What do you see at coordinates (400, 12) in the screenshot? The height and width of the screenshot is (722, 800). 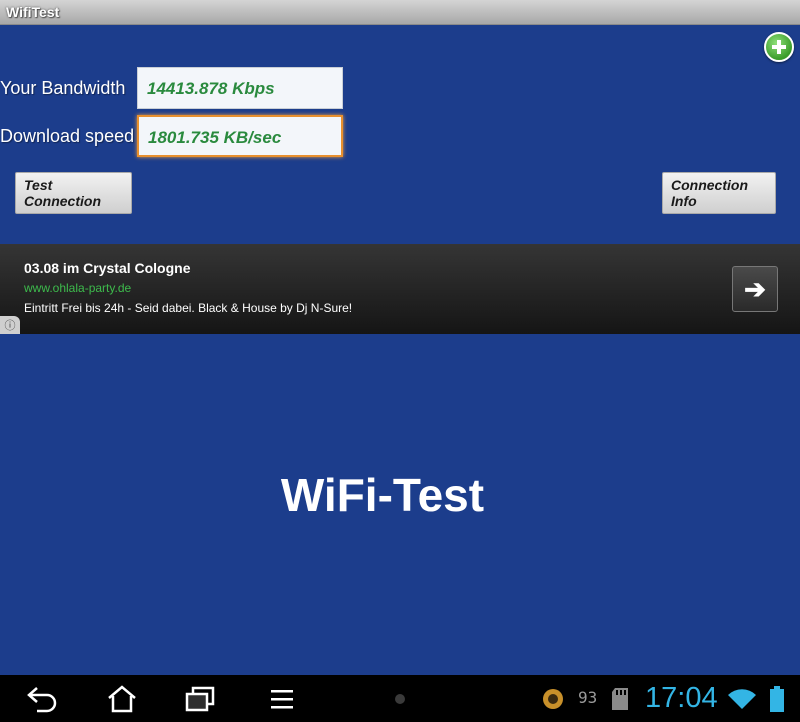 I see `title-bar: WifiTest` at bounding box center [400, 12].